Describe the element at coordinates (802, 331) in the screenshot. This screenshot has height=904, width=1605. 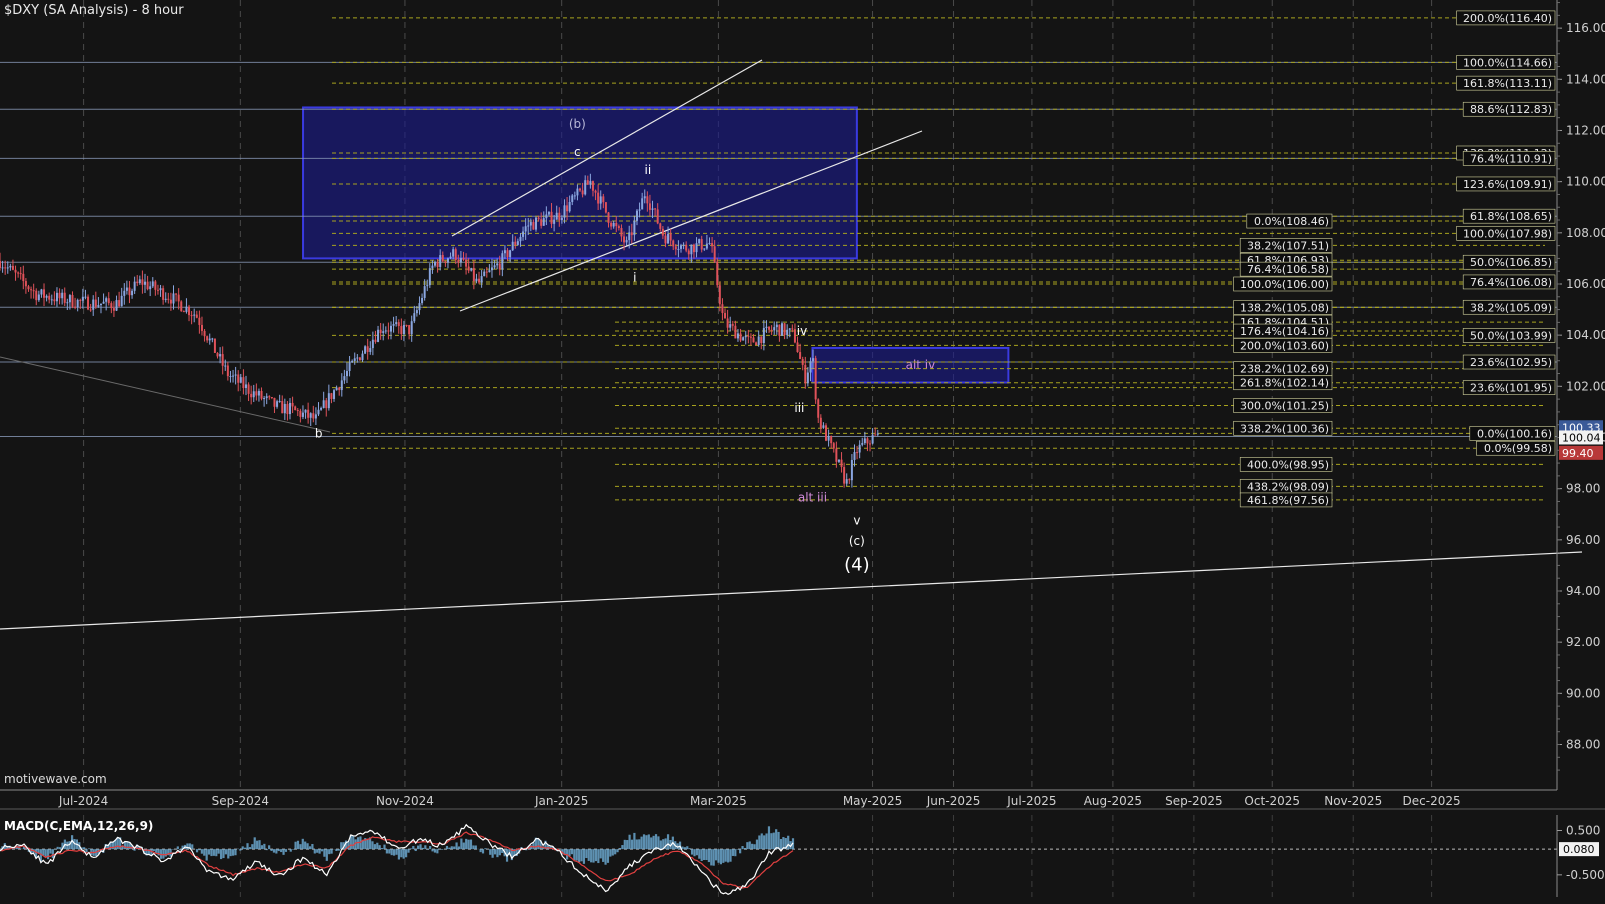
I see `wave-label: iv` at that location.